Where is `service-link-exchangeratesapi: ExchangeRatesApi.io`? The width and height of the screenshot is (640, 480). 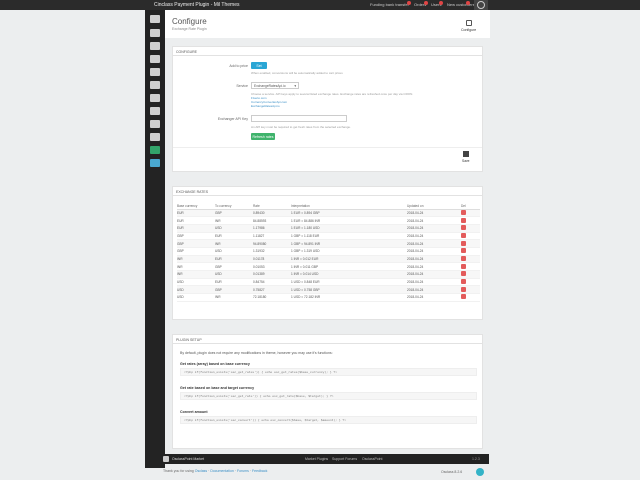
service-link-exchangeratesapi: ExchangeRatesApi.io is located at coordinates (265, 106).